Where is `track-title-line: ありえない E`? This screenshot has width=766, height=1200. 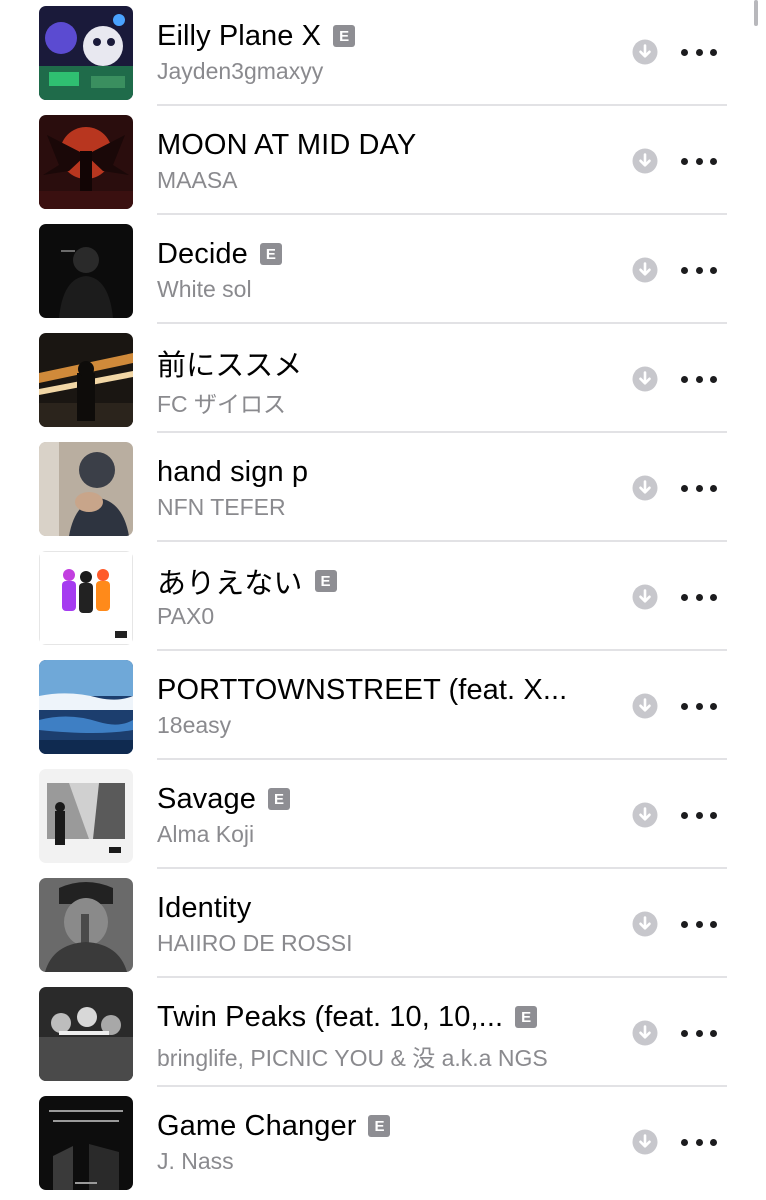 track-title-line: ありえない E is located at coordinates (247, 581).